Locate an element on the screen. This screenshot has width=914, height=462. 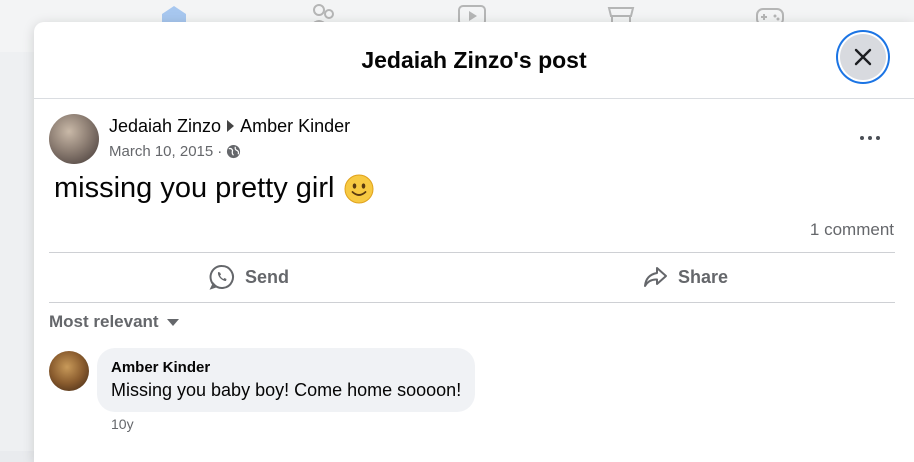
right-arrow-icon is located at coordinates (231, 126).